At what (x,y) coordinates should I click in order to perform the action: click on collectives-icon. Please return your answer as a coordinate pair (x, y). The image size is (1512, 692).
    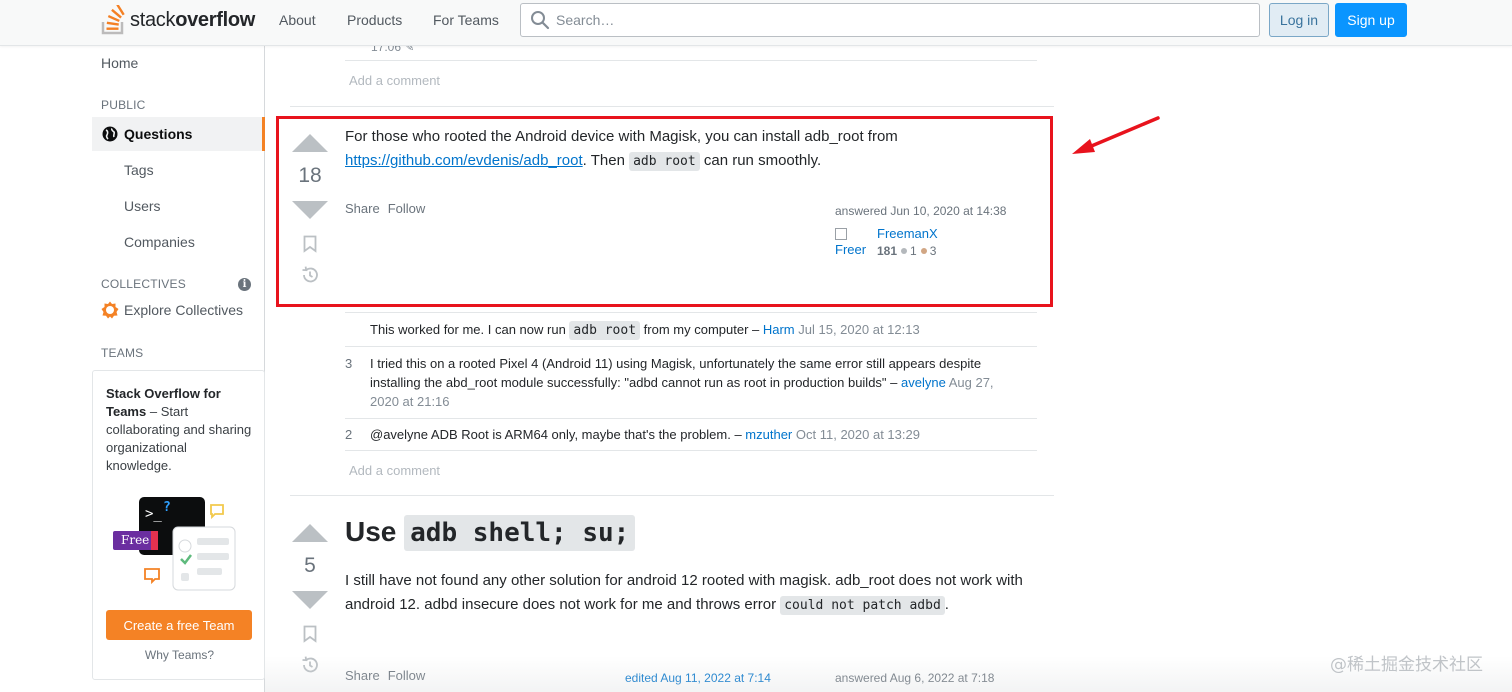
    Looking at the image, I should click on (110, 310).